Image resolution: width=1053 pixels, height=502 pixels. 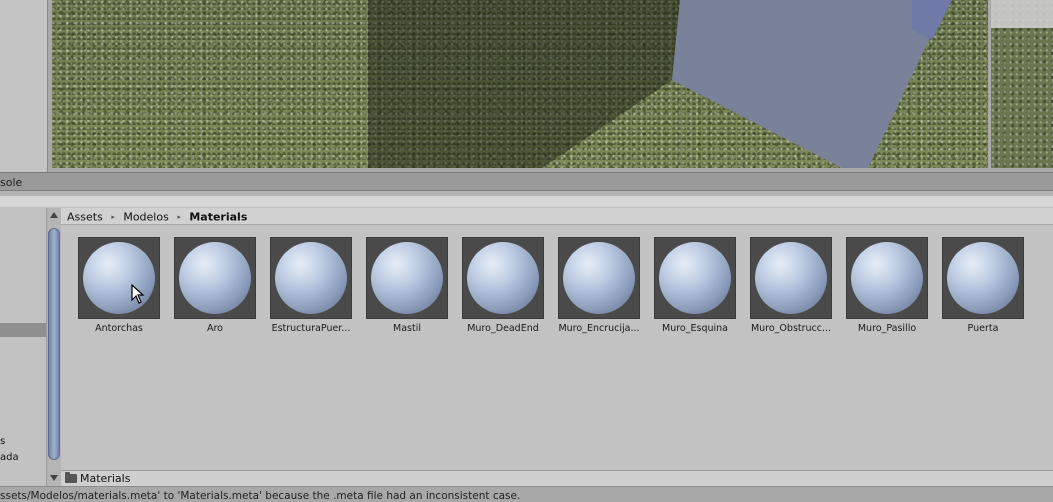 I want to click on breadcrumb-item-assets: Assets, so click(x=85, y=217).